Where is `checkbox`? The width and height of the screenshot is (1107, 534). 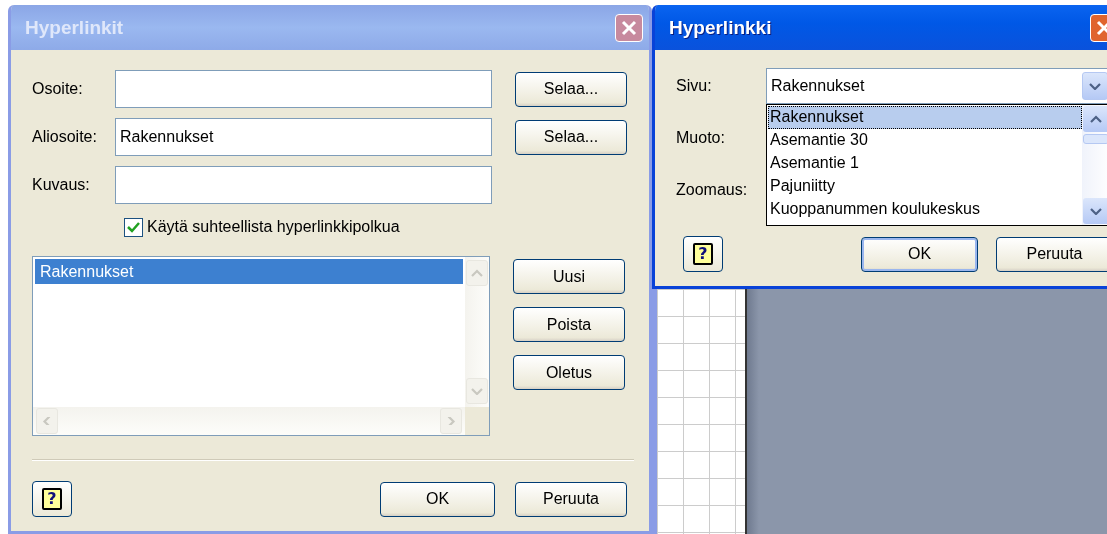 checkbox is located at coordinates (133, 227).